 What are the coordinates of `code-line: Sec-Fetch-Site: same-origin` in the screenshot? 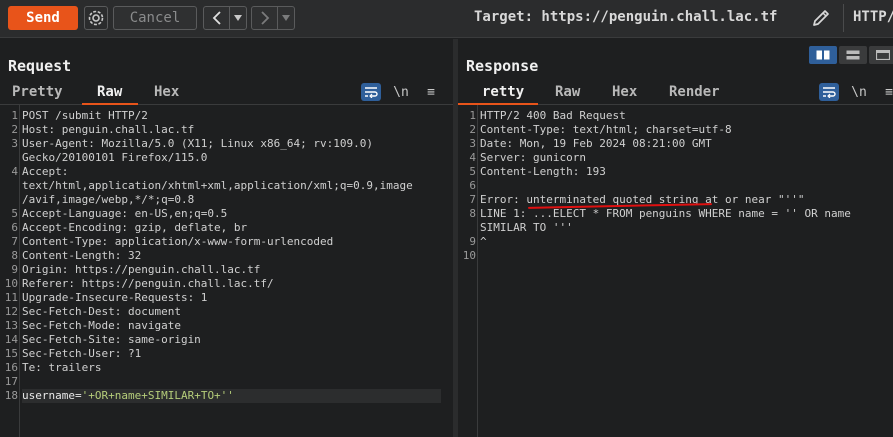 It's located at (111, 339).